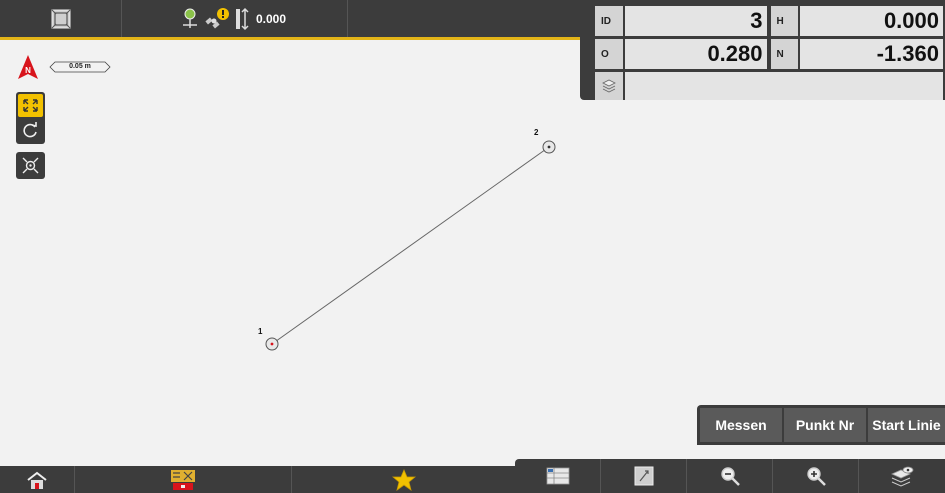  I want to click on id-label: ID, so click(609, 21).